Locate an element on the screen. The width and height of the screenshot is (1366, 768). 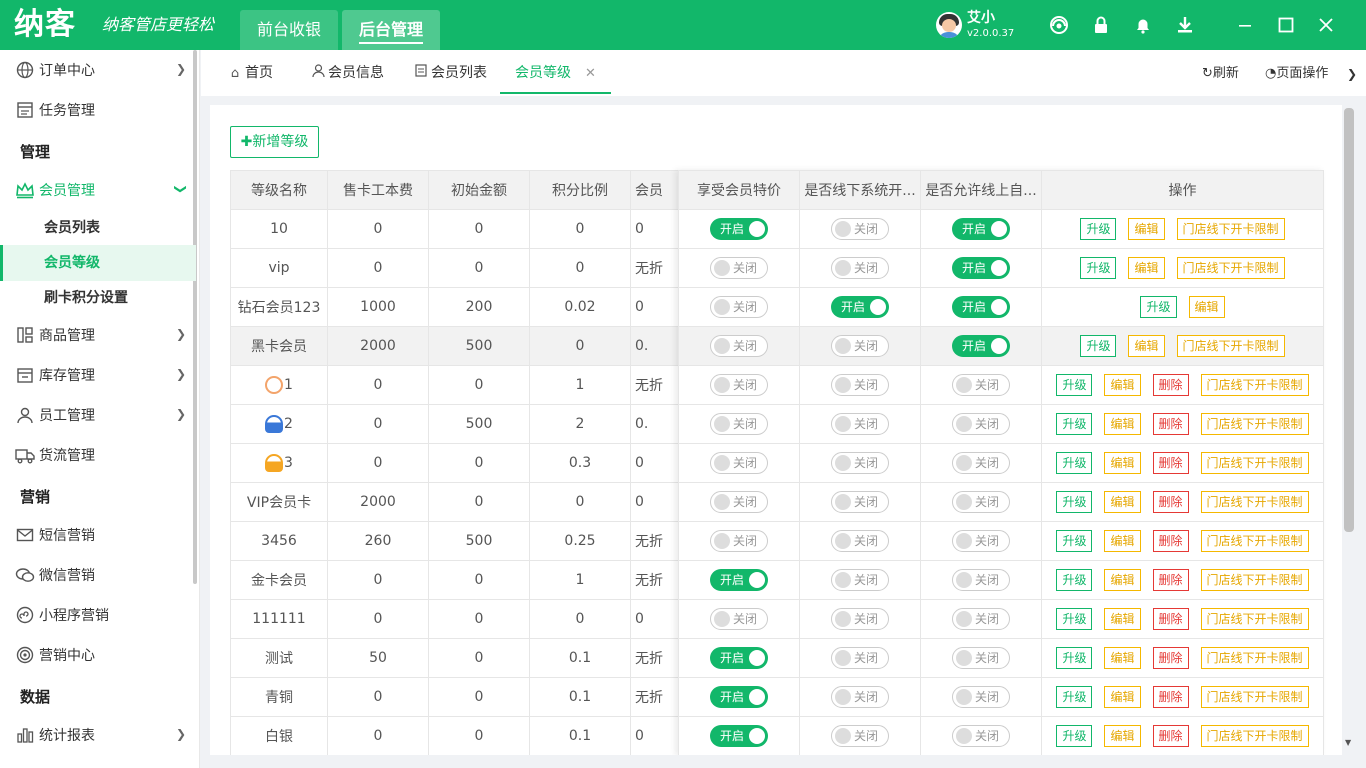
sidebar-item-goods: 商品管理 ❯ is located at coordinates (98, 335).